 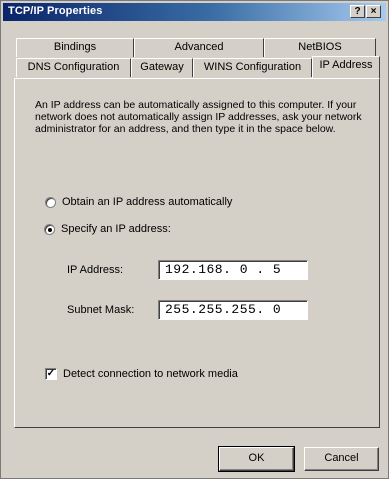 I want to click on tab-wins-configuration: WINS Configuration, so click(x=252, y=67).